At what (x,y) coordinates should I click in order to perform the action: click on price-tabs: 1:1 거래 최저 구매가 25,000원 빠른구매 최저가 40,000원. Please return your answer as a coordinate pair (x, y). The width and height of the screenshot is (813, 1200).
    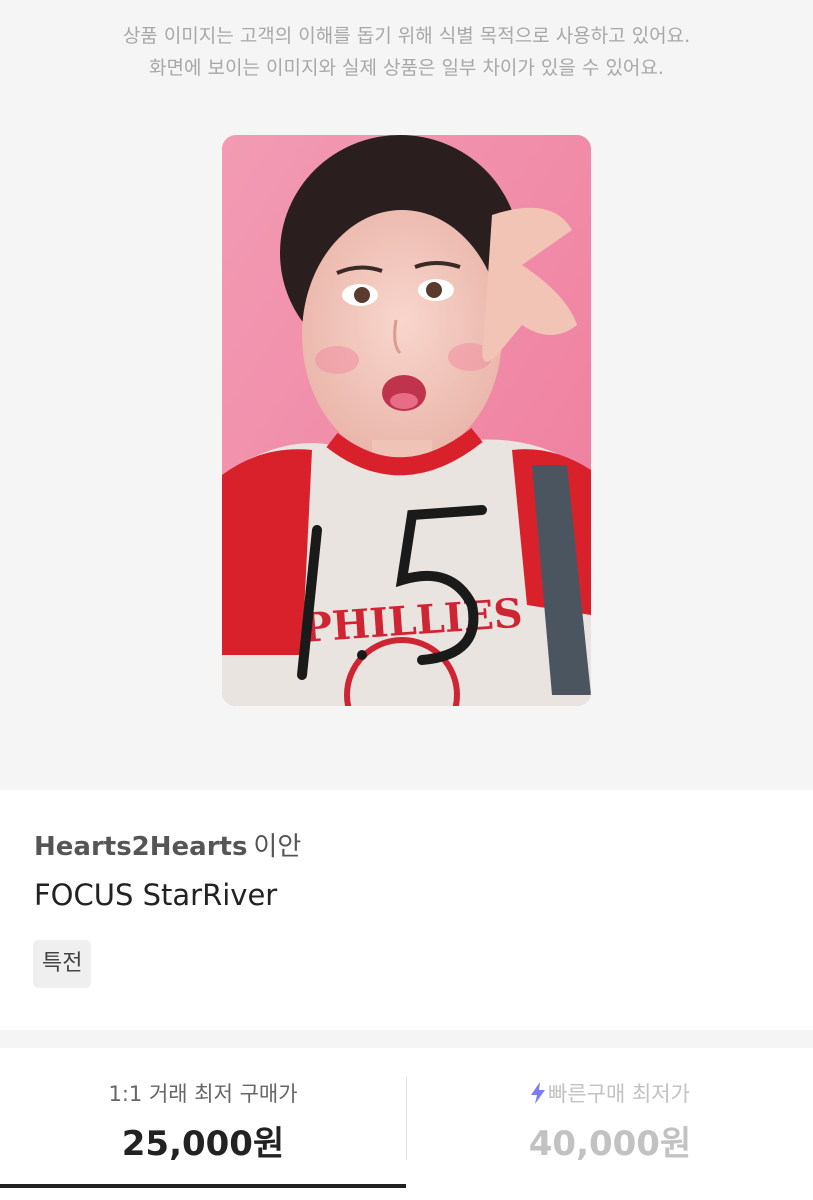
    Looking at the image, I should click on (406, 1124).